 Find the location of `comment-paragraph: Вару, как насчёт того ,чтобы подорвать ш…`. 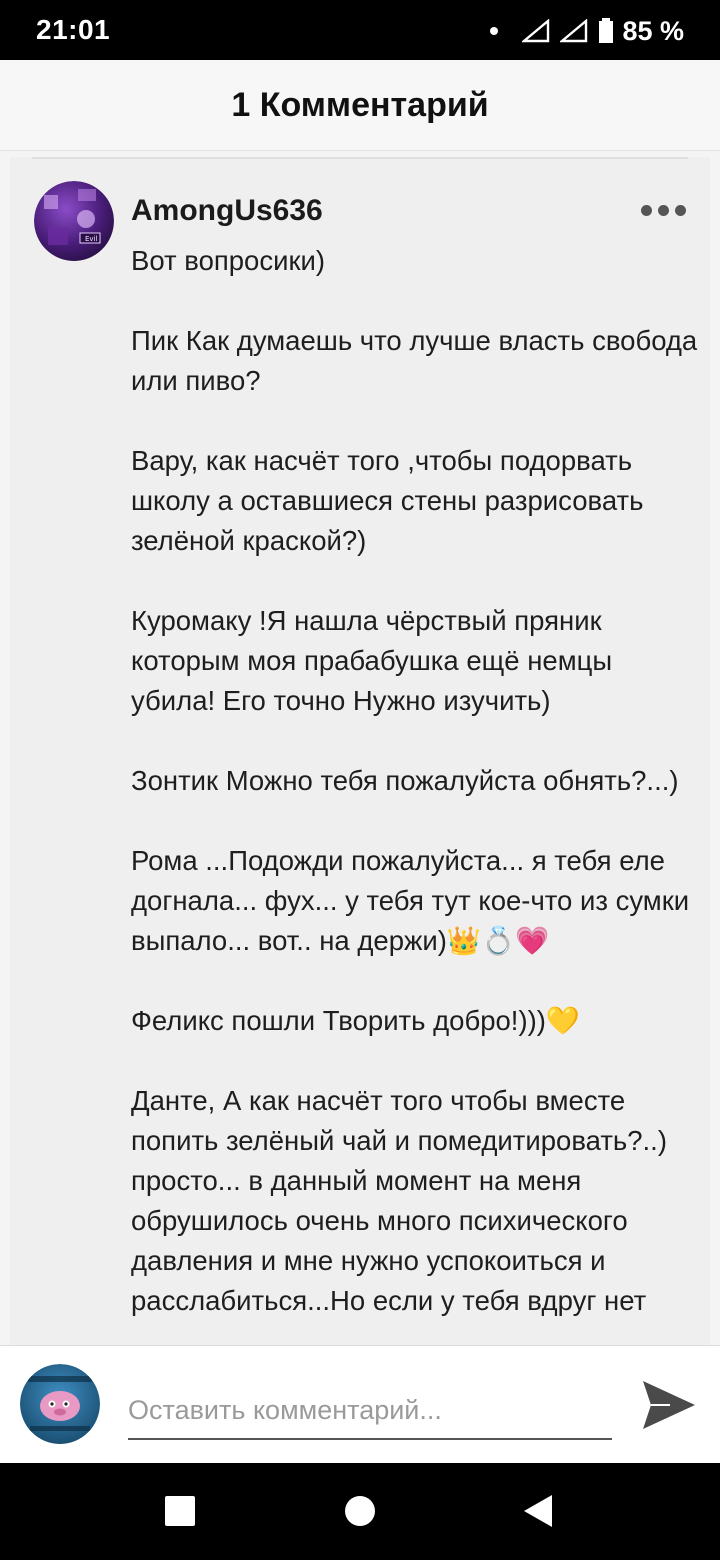

comment-paragraph: Вару, как насчёт того ,чтобы подорвать ш… is located at coordinates (391, 500).